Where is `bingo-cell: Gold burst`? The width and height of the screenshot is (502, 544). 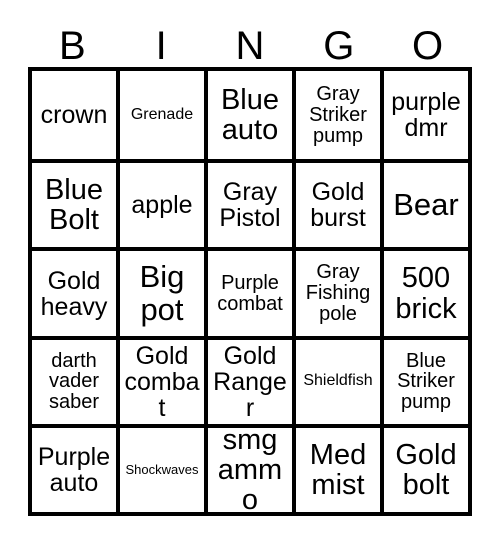
bingo-cell: Gold burst is located at coordinates (336, 203).